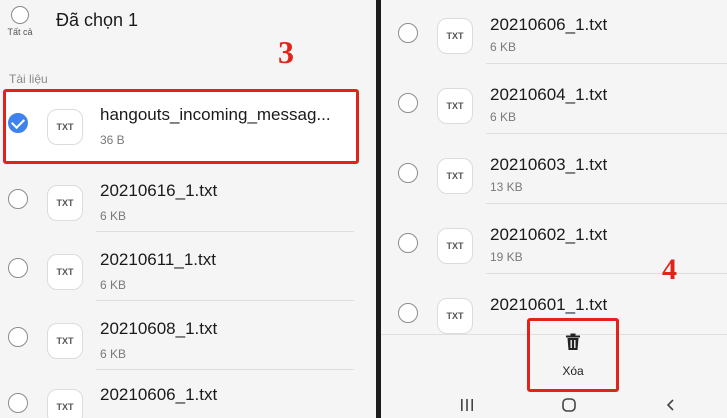 The width and height of the screenshot is (727, 418). What do you see at coordinates (18, 123) in the screenshot?
I see `file-checkbox-checked` at bounding box center [18, 123].